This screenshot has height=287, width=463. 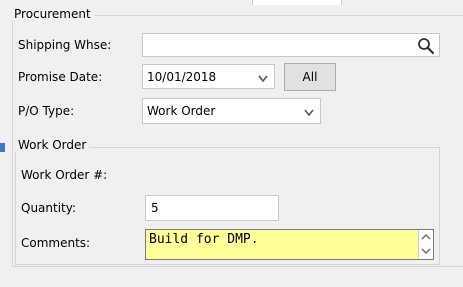 I want to click on comments-label: Comments:, so click(x=56, y=243).